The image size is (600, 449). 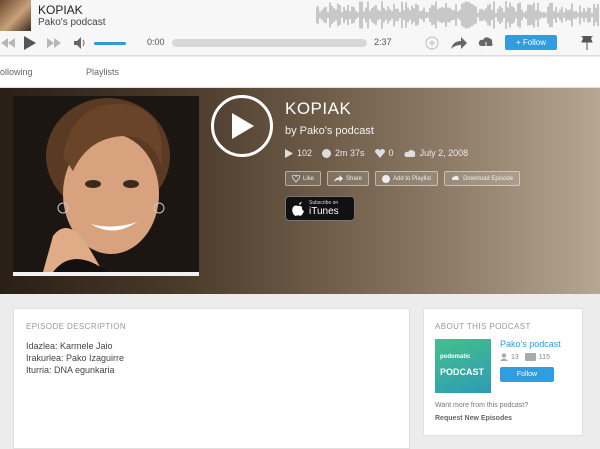 What do you see at coordinates (409, 153) in the screenshot?
I see `upload-cloud-icon` at bounding box center [409, 153].